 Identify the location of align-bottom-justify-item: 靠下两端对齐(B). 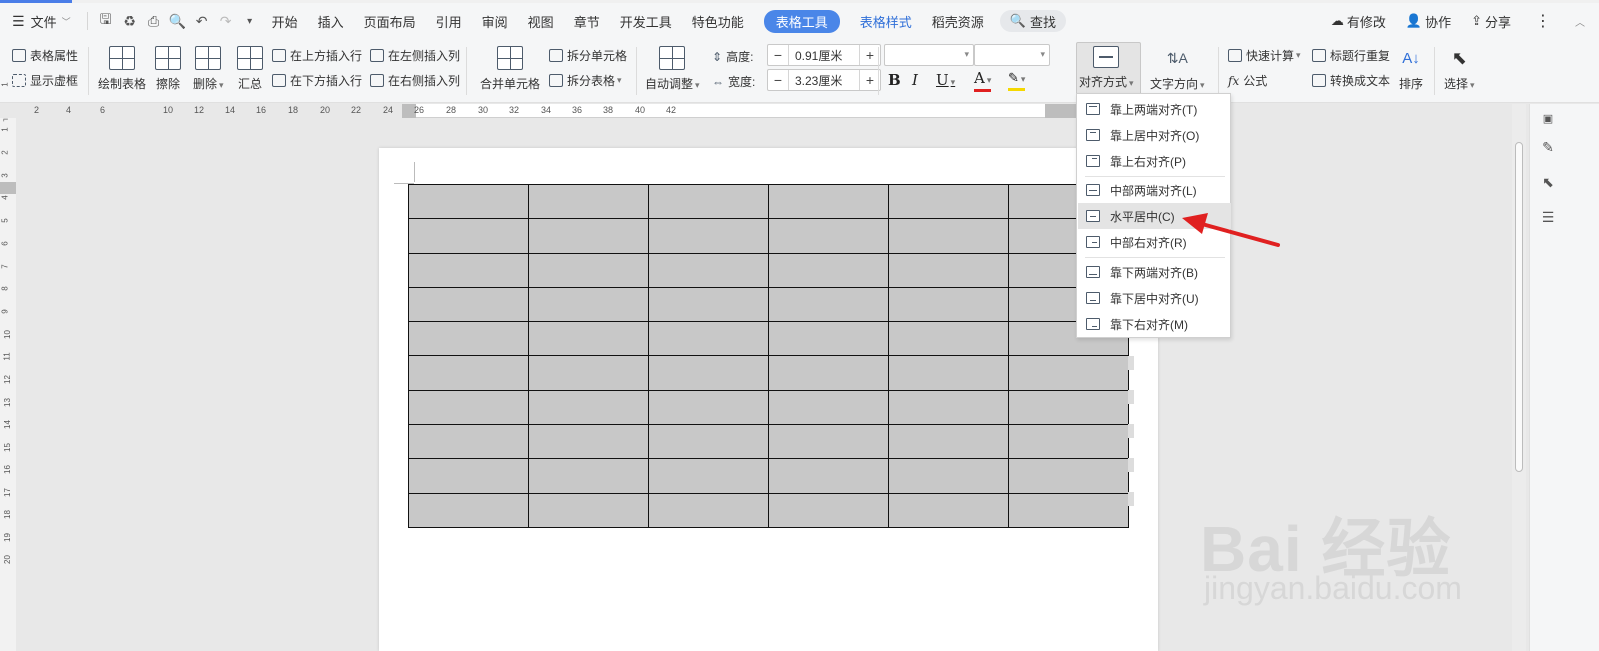
(1154, 272).